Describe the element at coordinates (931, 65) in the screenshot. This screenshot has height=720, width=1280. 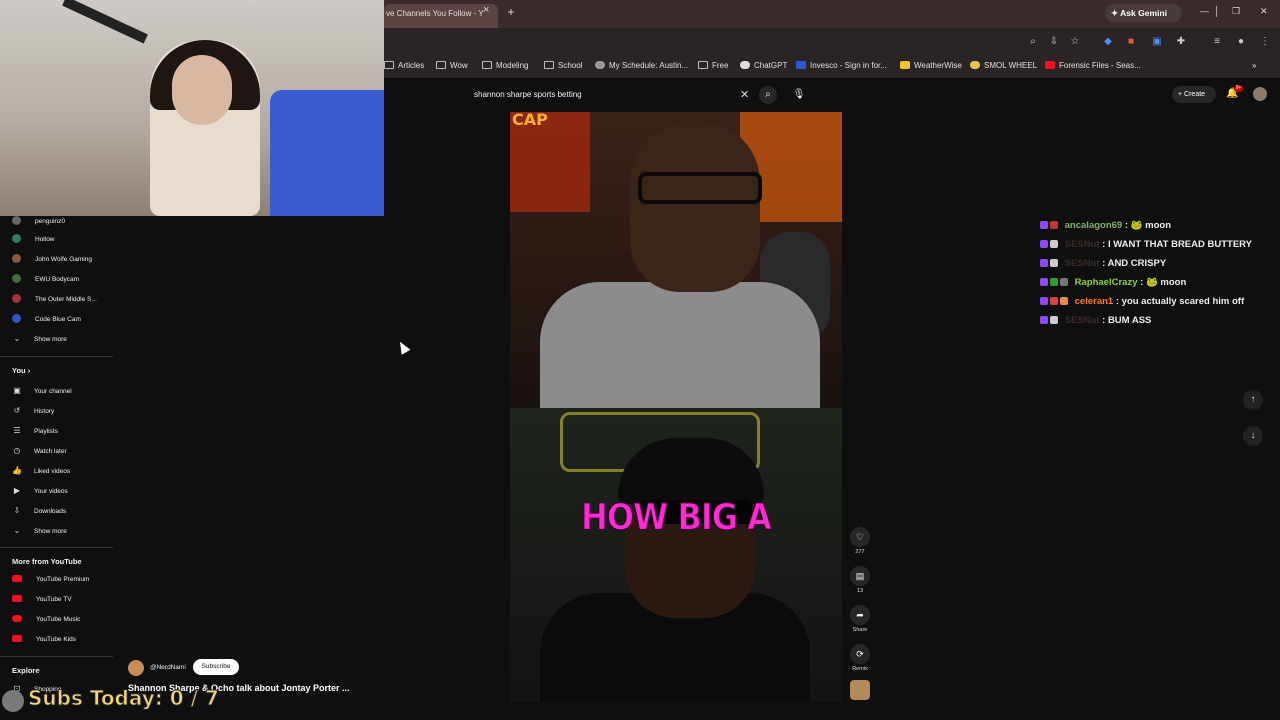
I see `bookmark-weatherwise: WeatherWise` at that location.